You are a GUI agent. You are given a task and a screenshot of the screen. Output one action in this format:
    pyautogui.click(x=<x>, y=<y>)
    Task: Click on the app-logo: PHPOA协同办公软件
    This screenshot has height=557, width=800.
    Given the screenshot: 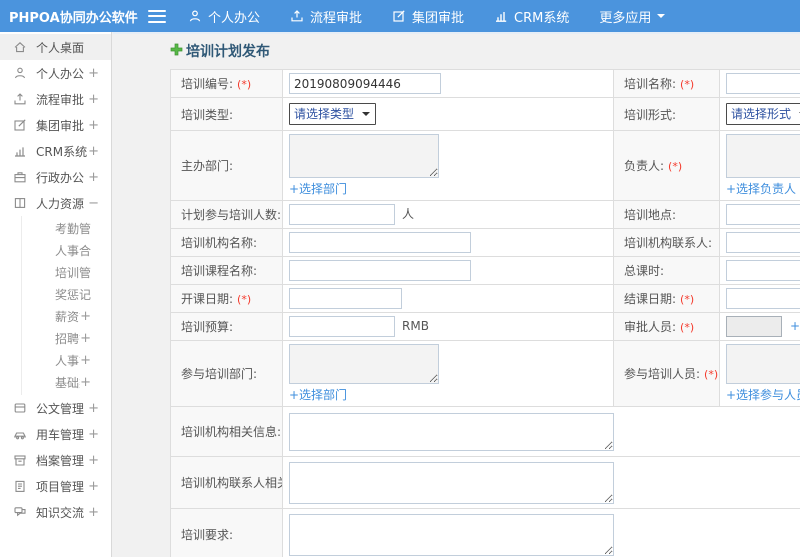 What is the action you would take?
    pyautogui.click(x=73, y=18)
    